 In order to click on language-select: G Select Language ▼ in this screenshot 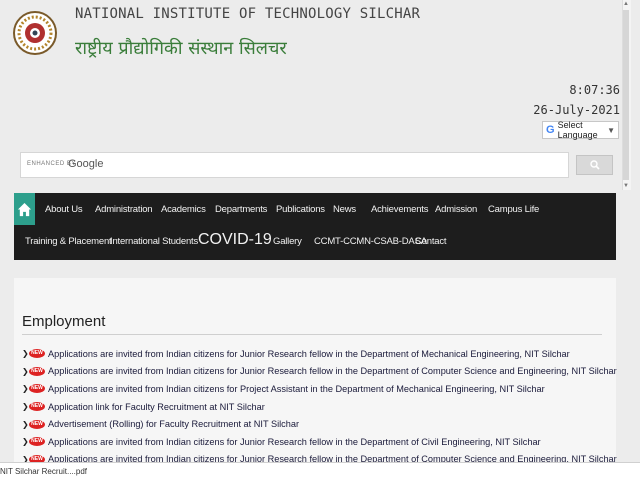, I will do `click(580, 130)`.